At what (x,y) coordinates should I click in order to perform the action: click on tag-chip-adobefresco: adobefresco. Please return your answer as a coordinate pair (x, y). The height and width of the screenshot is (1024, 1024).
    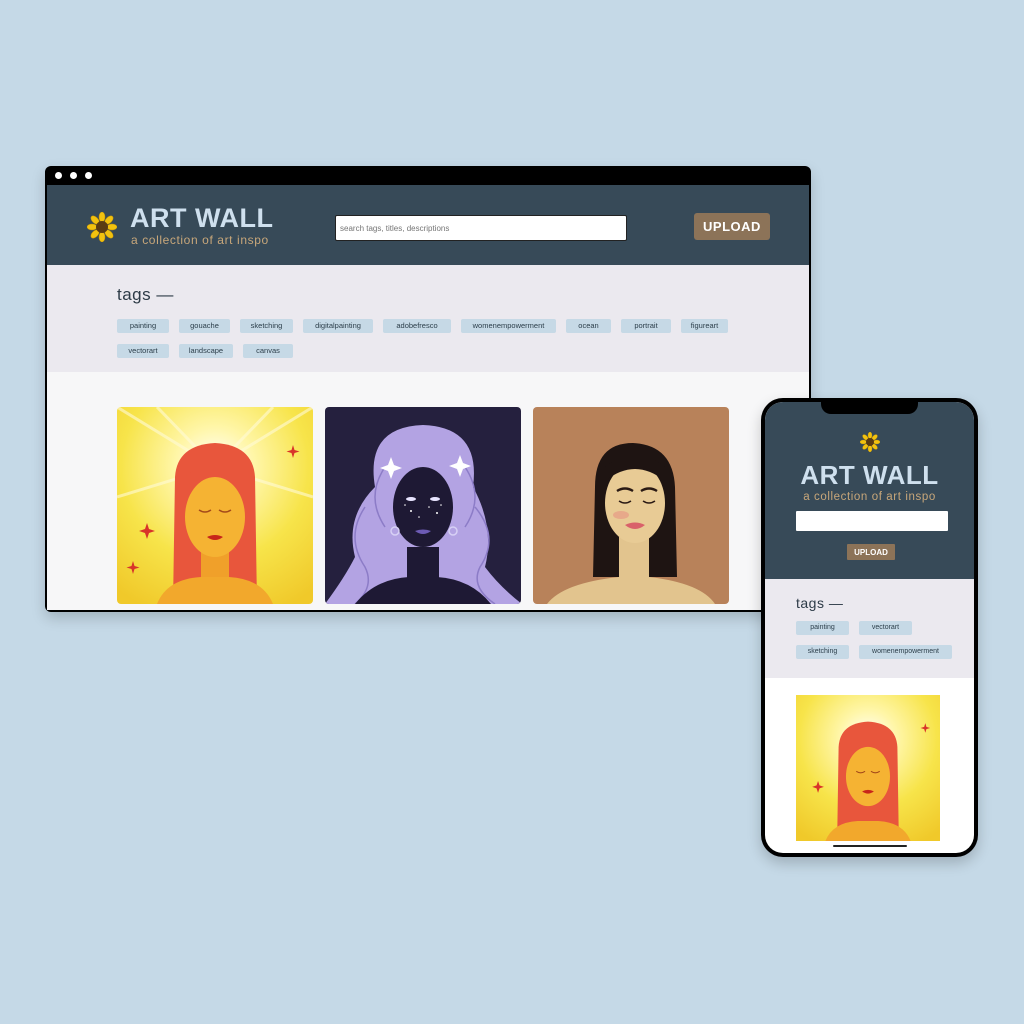
    Looking at the image, I should click on (417, 326).